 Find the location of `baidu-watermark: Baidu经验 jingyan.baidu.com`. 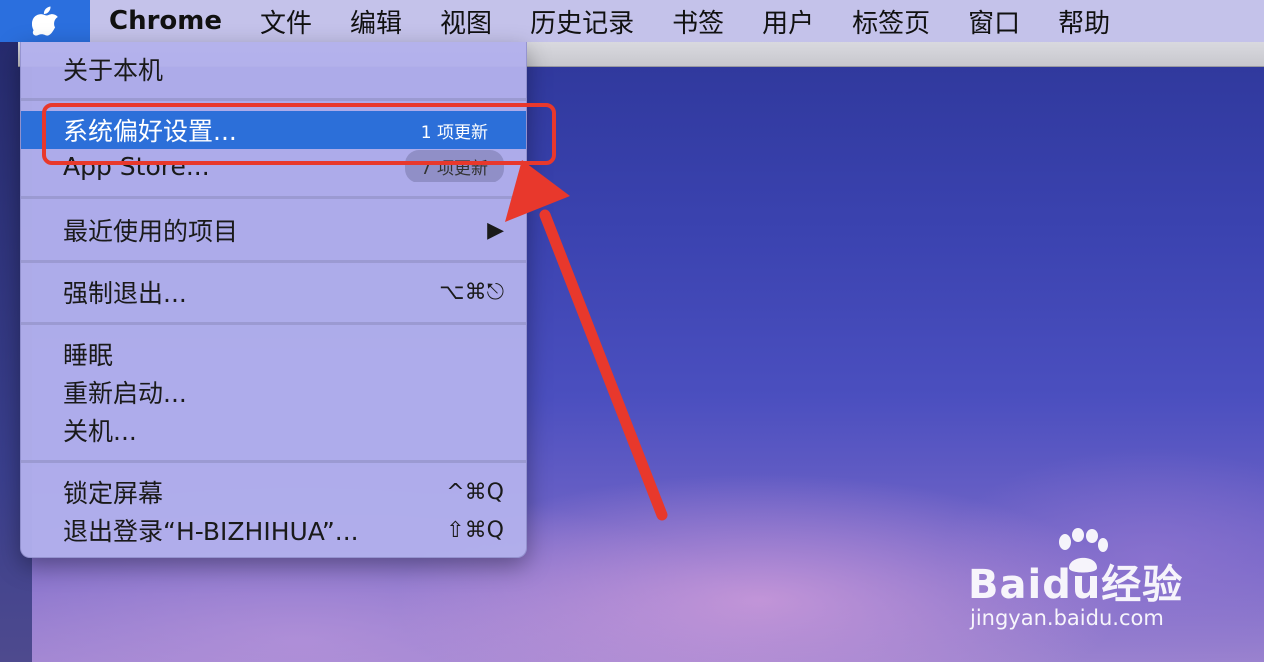

baidu-watermark: Baidu经验 jingyan.baidu.com is located at coordinates (1098, 583).